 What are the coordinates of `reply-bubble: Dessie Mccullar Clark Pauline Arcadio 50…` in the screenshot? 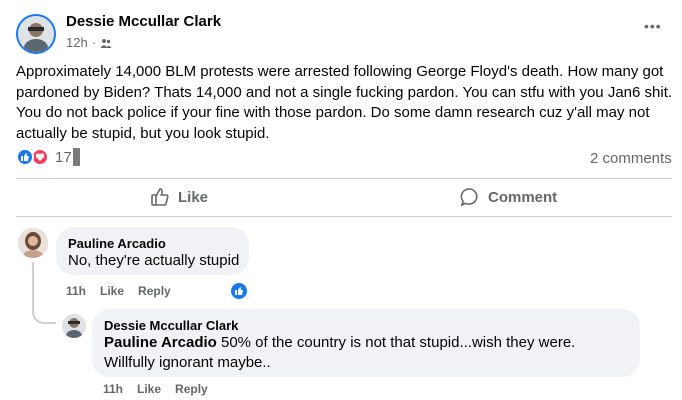 It's located at (366, 343).